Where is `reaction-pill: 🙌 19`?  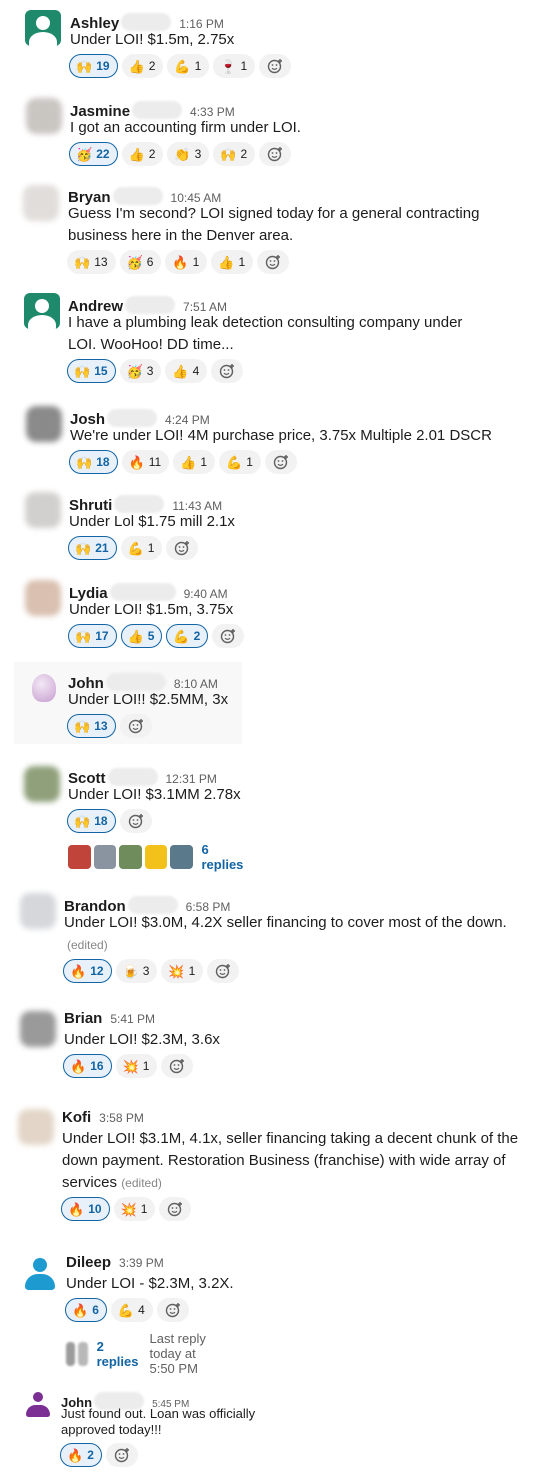 reaction-pill: 🙌 19 is located at coordinates (93, 66).